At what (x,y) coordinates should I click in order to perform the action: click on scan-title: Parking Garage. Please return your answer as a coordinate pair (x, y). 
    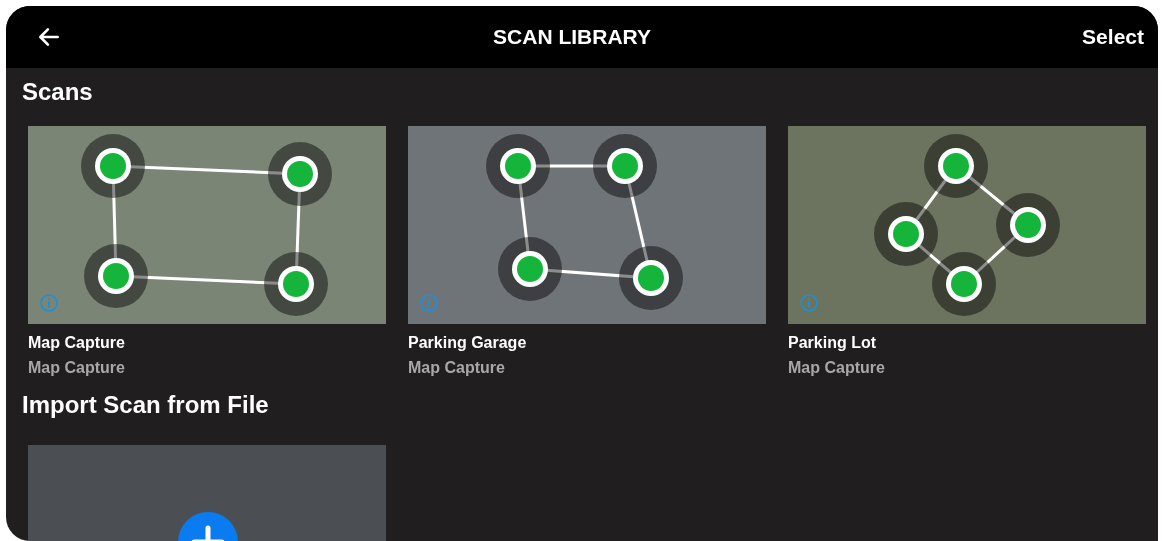
    Looking at the image, I should click on (468, 343).